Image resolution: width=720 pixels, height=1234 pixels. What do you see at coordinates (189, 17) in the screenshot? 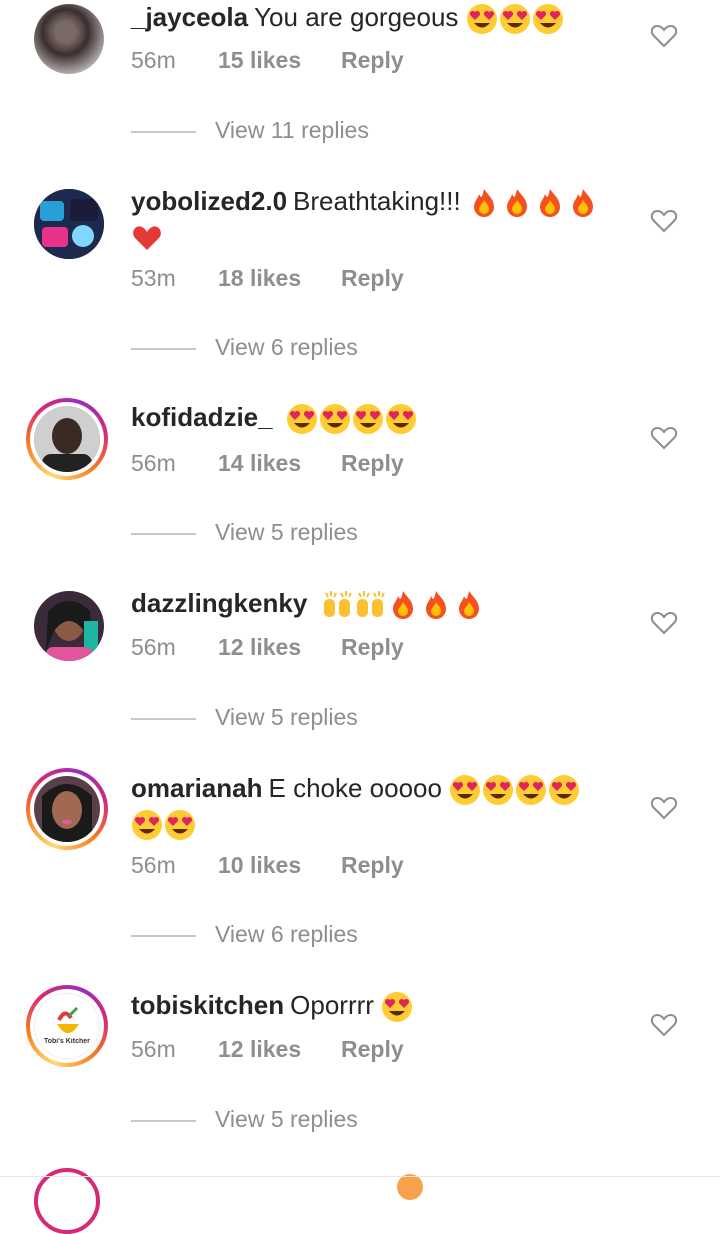
I see `username: _jayceola` at bounding box center [189, 17].